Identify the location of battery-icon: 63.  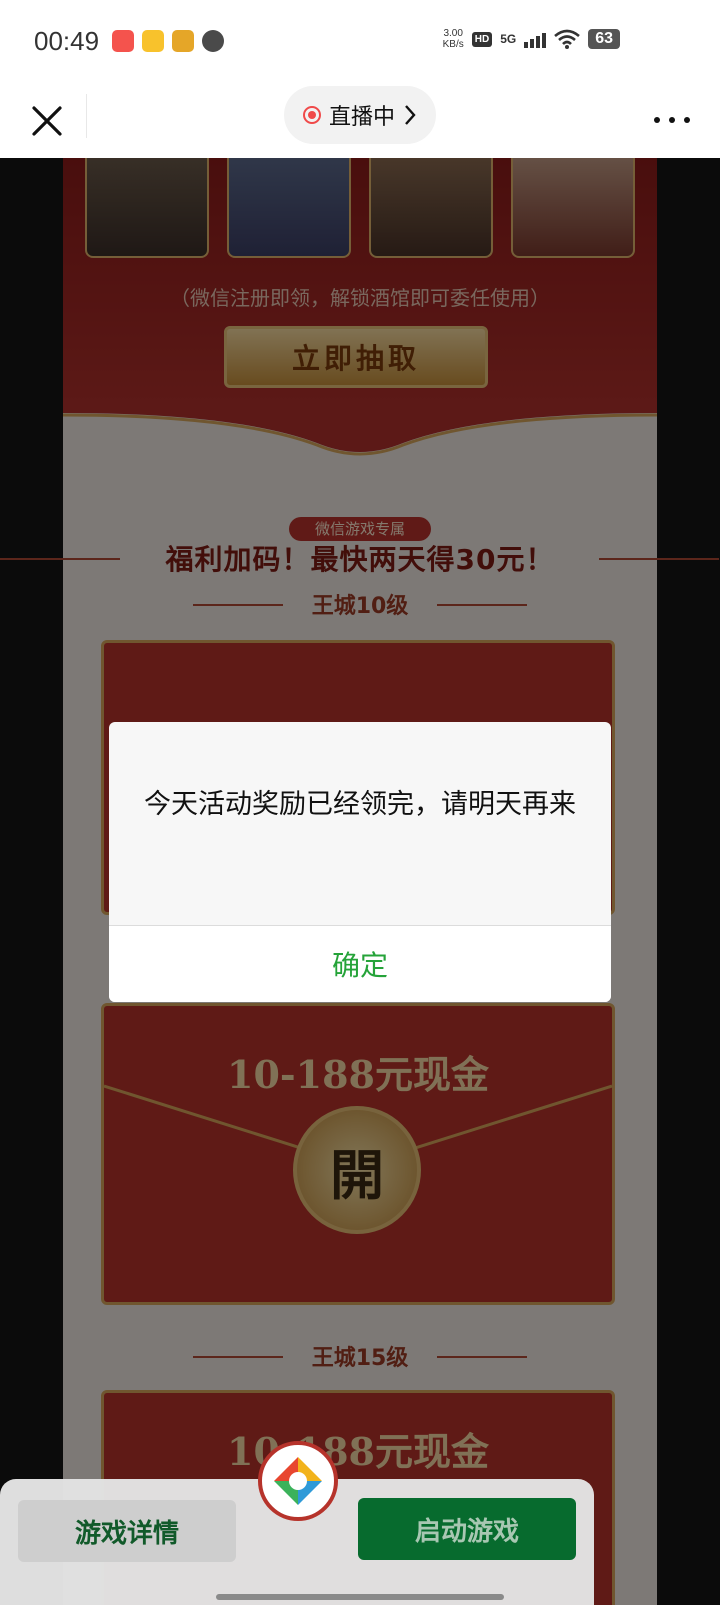
(604, 39).